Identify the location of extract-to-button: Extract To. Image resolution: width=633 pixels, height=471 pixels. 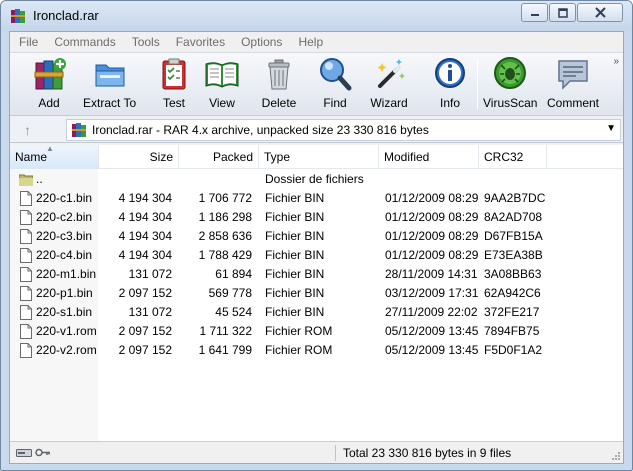
(109, 85).